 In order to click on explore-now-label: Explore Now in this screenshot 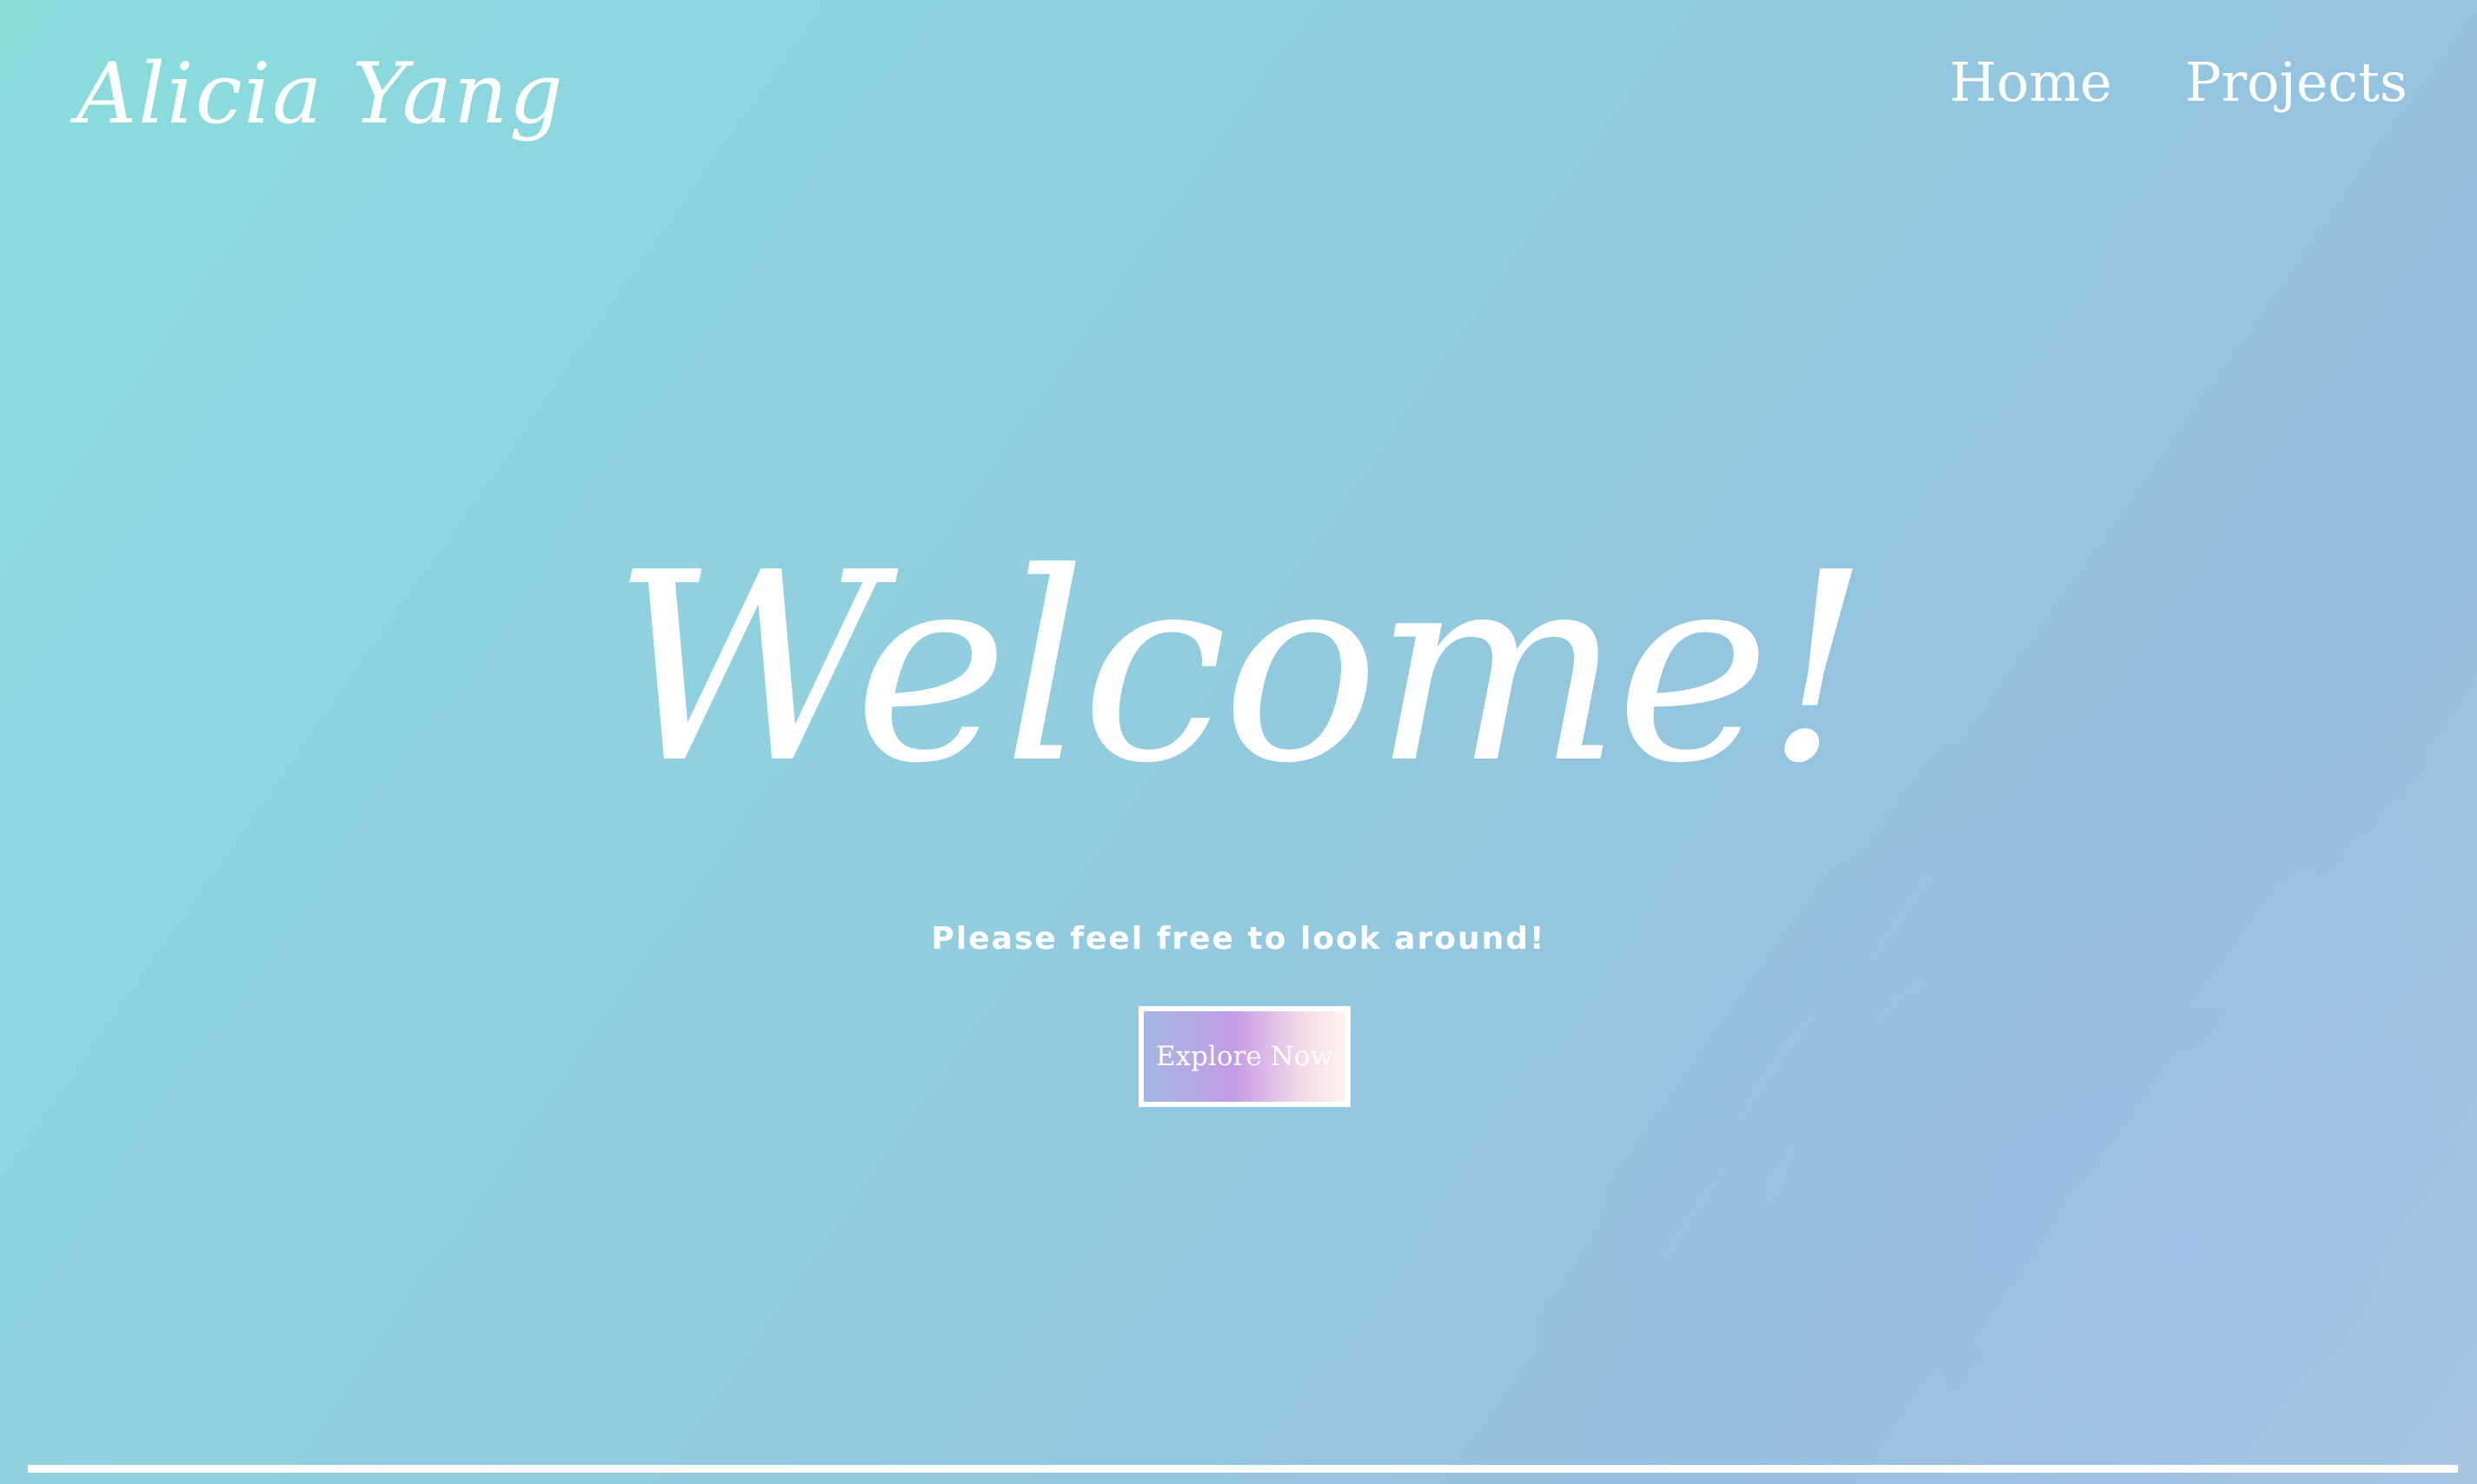, I will do `click(1244, 1056)`.